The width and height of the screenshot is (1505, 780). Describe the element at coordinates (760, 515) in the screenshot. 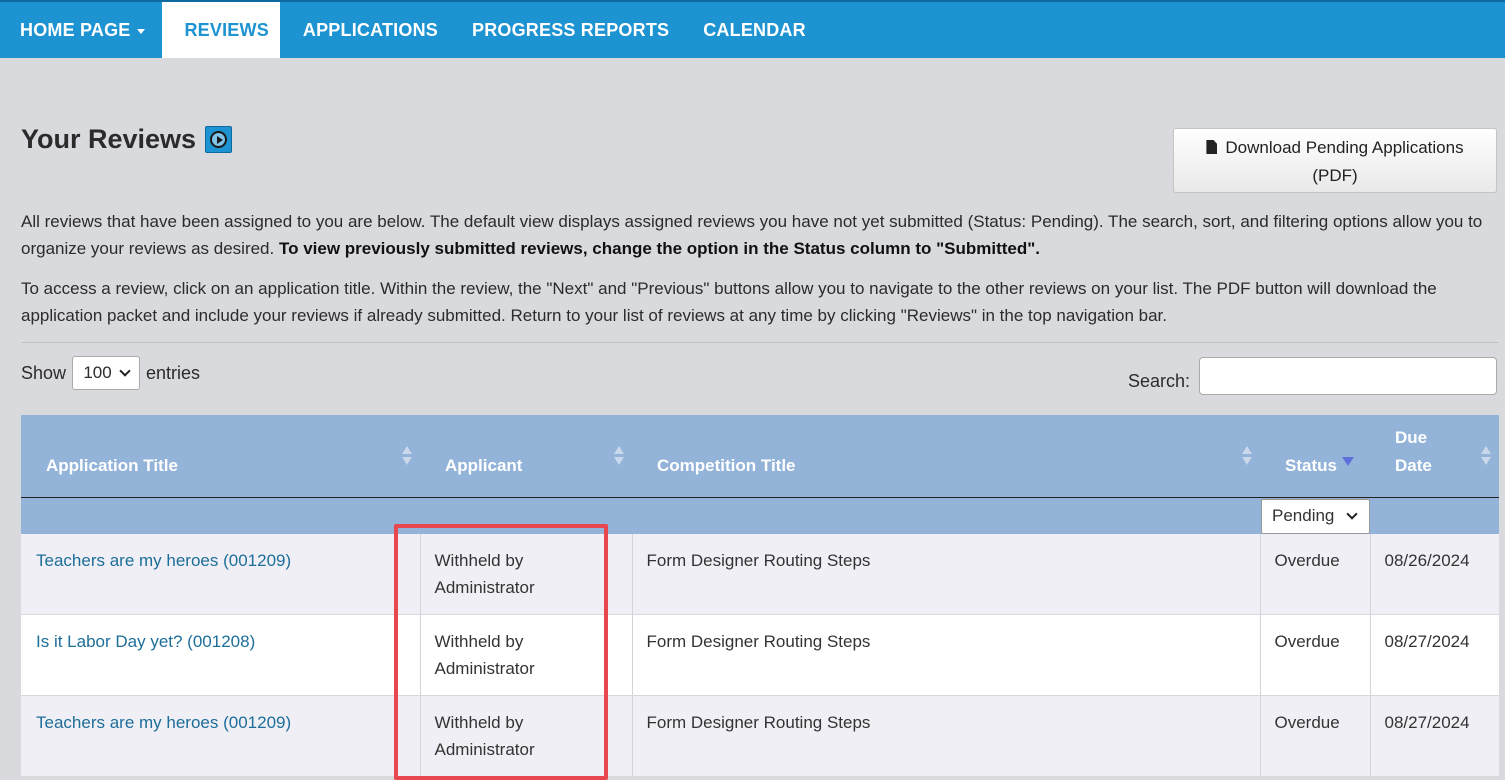

I see `filter-row: Pending` at that location.